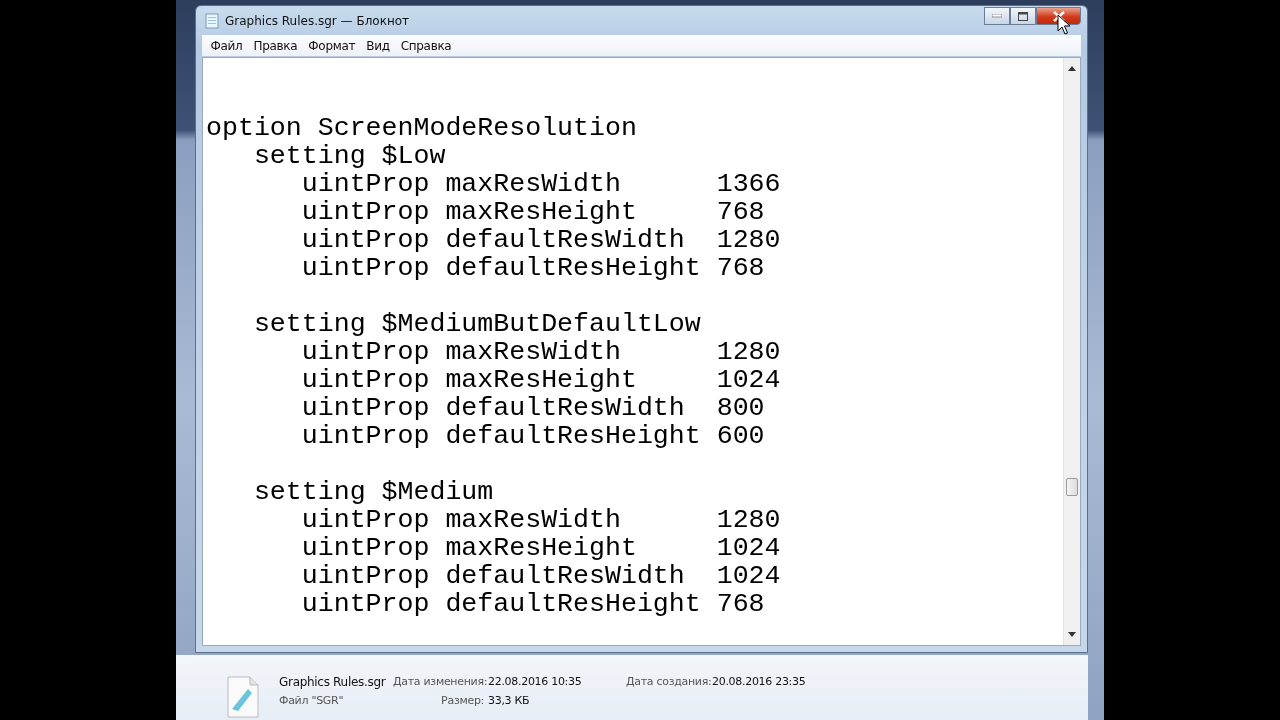  Describe the element at coordinates (1071, 351) in the screenshot. I see `vertical-scrollbar` at that location.